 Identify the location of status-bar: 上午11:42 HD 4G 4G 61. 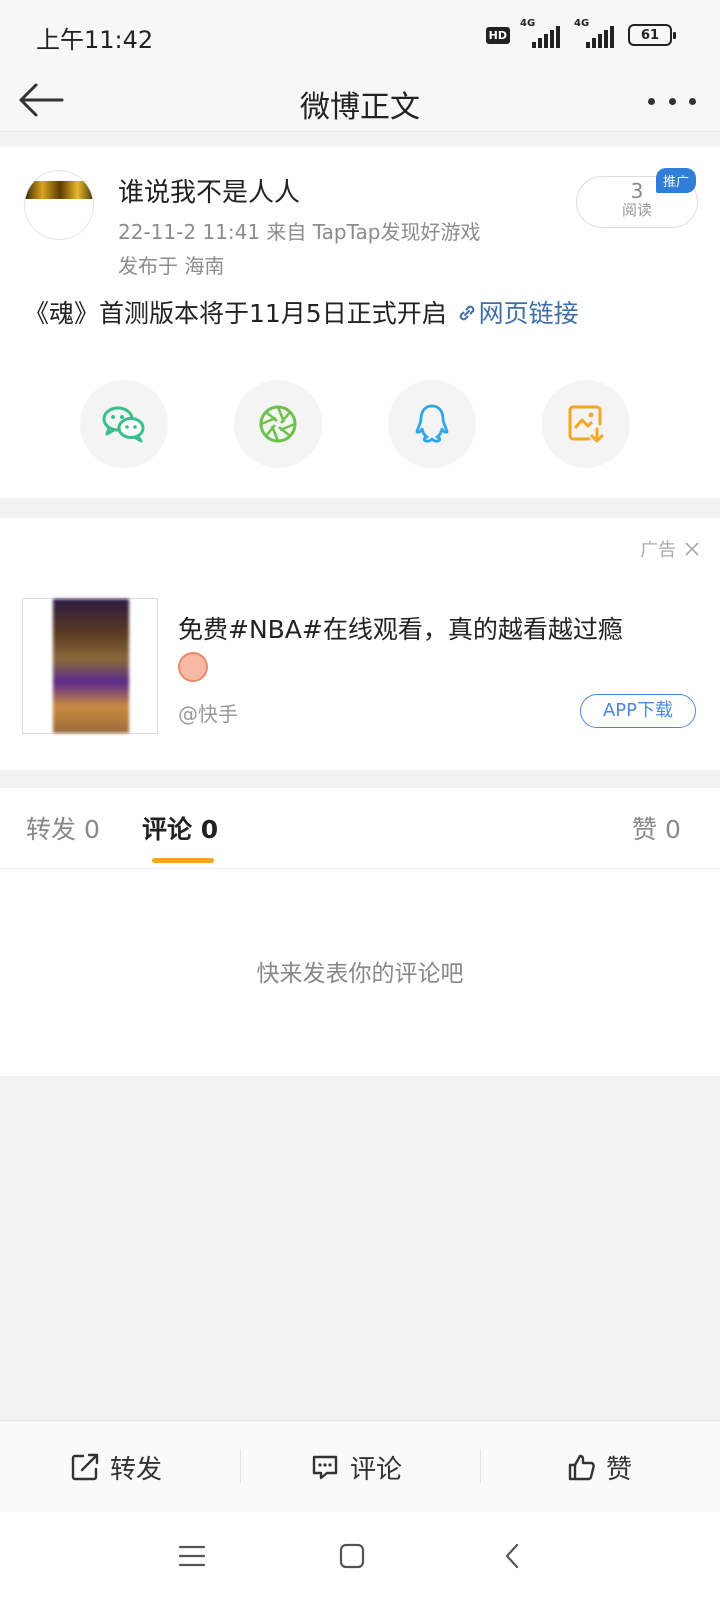
(360, 34).